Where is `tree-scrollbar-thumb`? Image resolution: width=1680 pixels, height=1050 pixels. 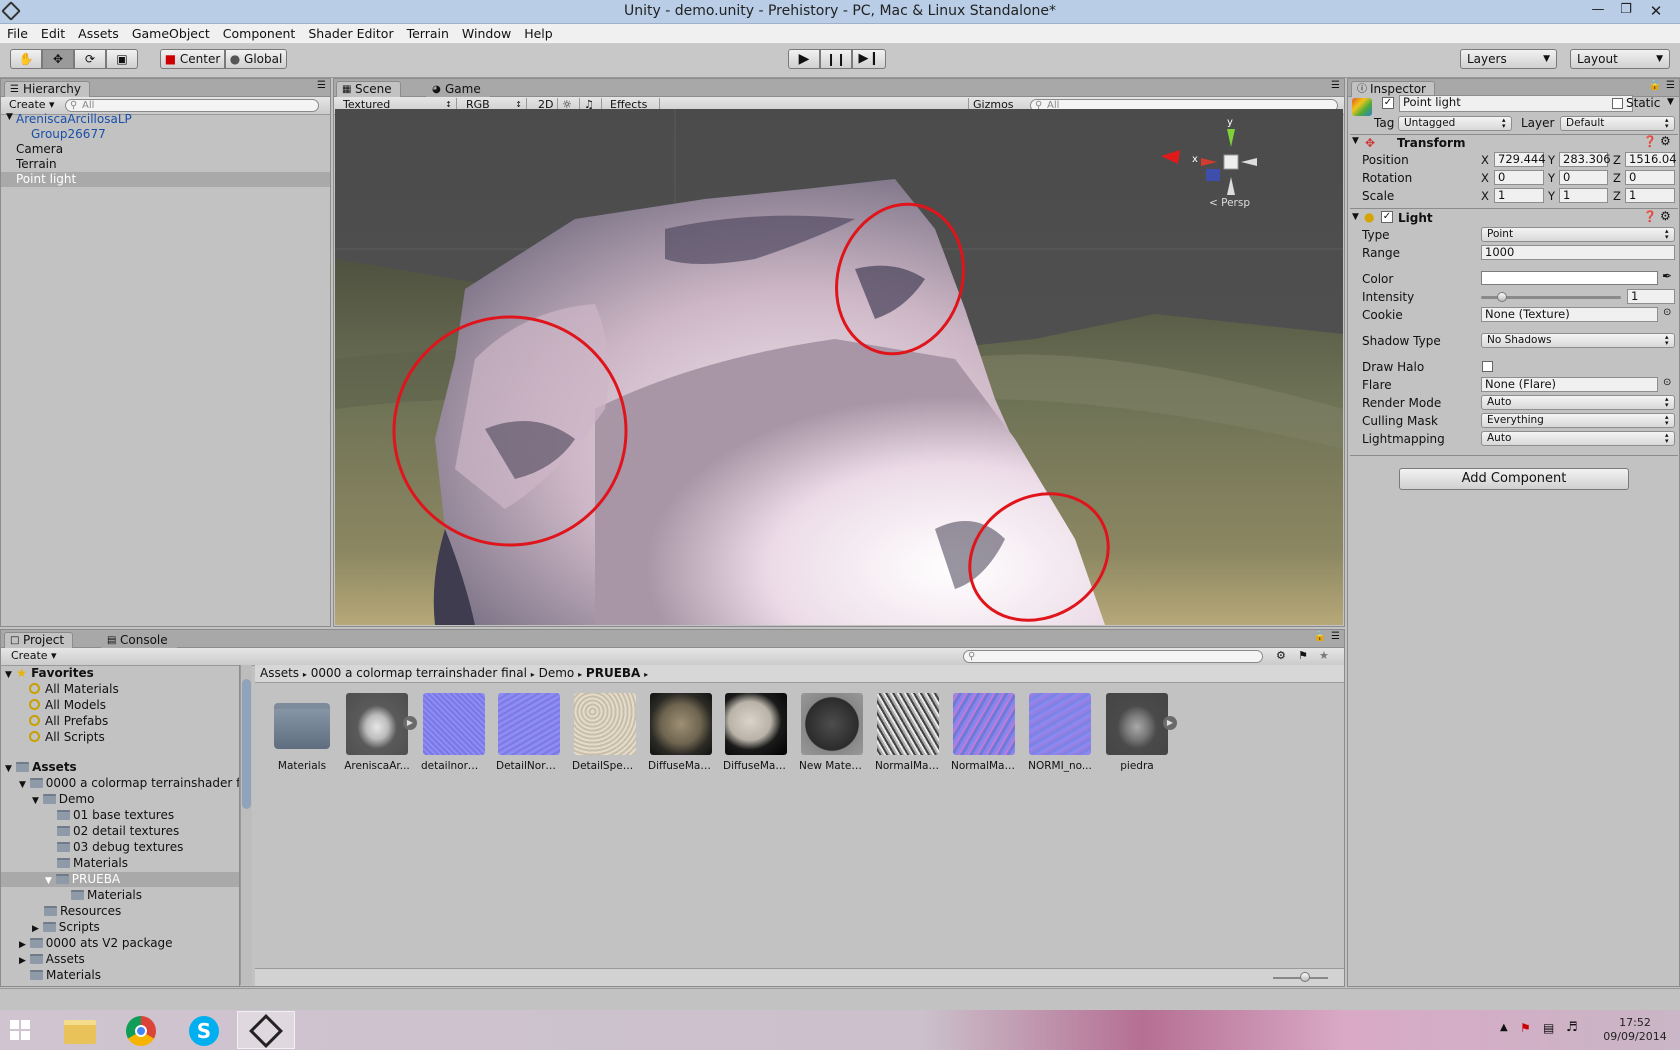 tree-scrollbar-thumb is located at coordinates (246, 744).